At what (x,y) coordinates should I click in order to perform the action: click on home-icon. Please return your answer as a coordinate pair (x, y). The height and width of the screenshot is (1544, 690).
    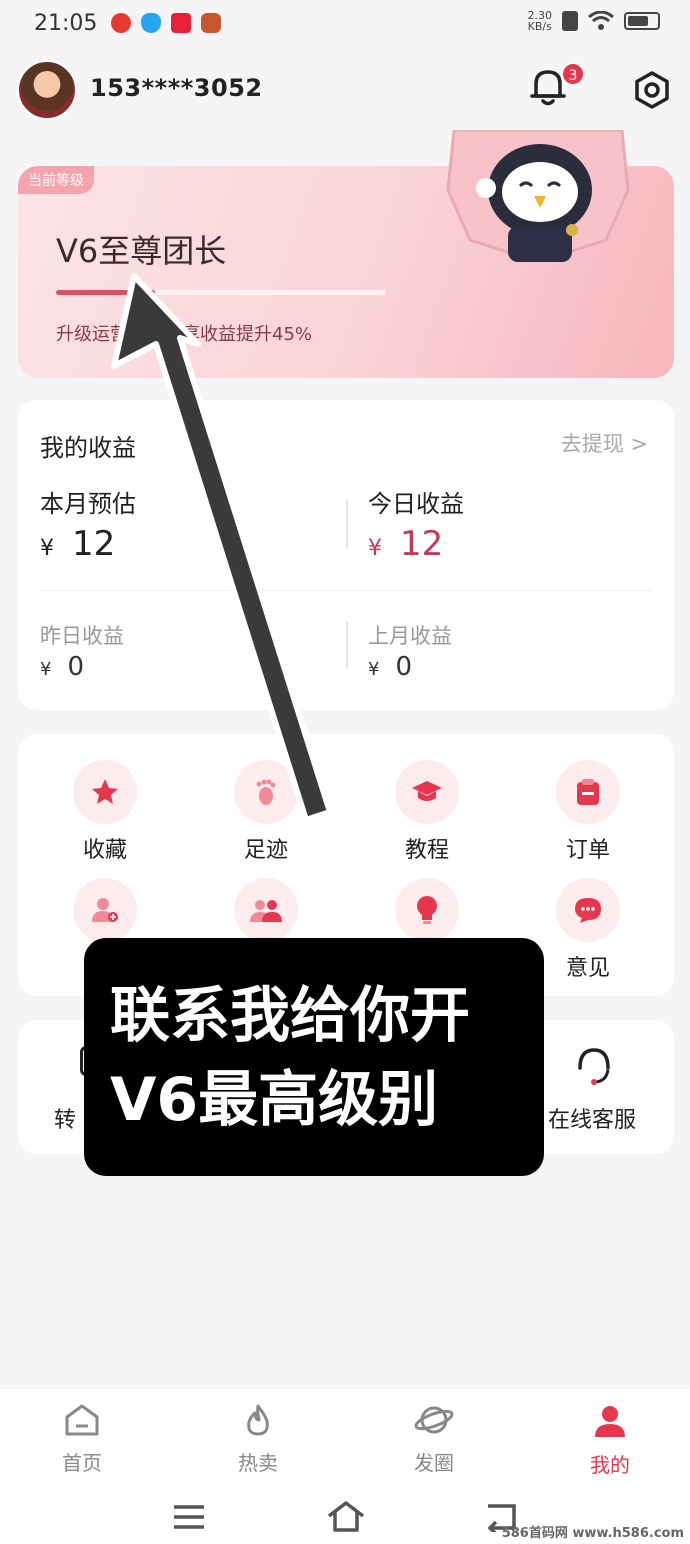
    Looking at the image, I should click on (82, 1420).